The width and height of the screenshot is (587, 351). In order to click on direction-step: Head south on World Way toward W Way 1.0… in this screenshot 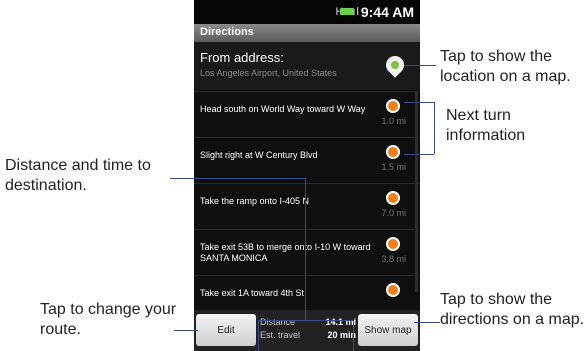, I will do `click(307, 114)`.